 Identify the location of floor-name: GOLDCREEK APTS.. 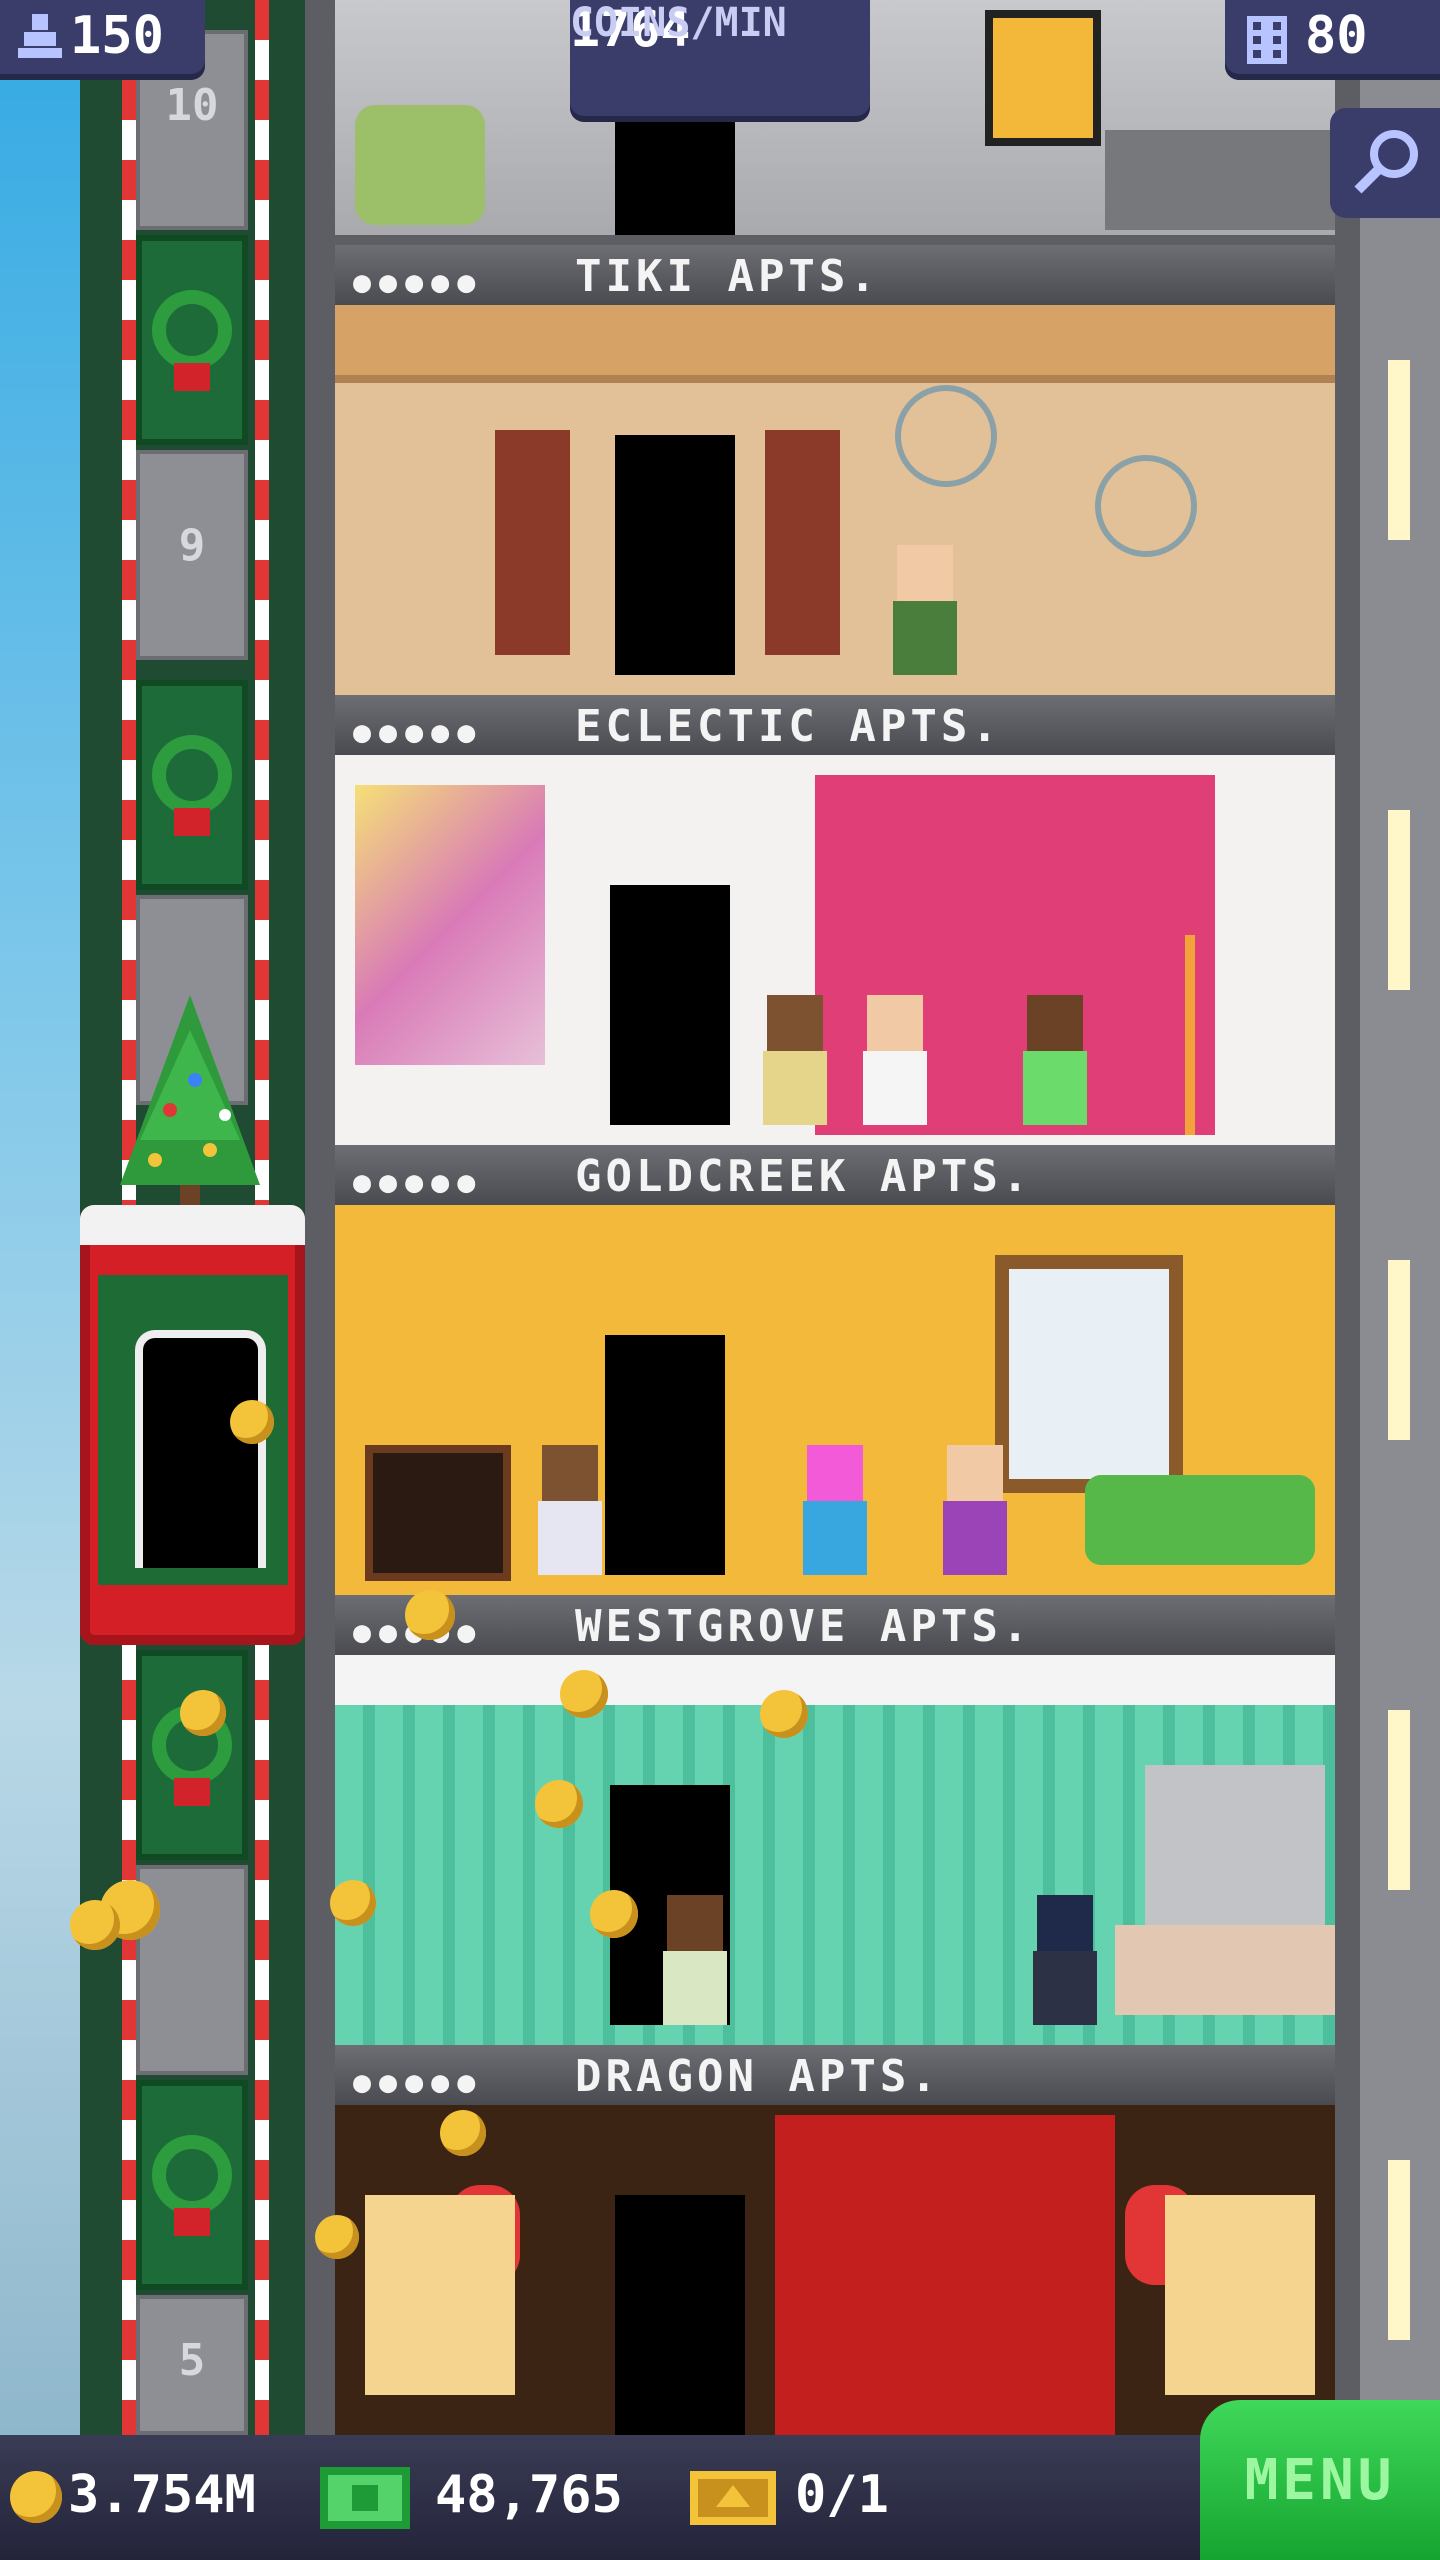
(804, 1176).